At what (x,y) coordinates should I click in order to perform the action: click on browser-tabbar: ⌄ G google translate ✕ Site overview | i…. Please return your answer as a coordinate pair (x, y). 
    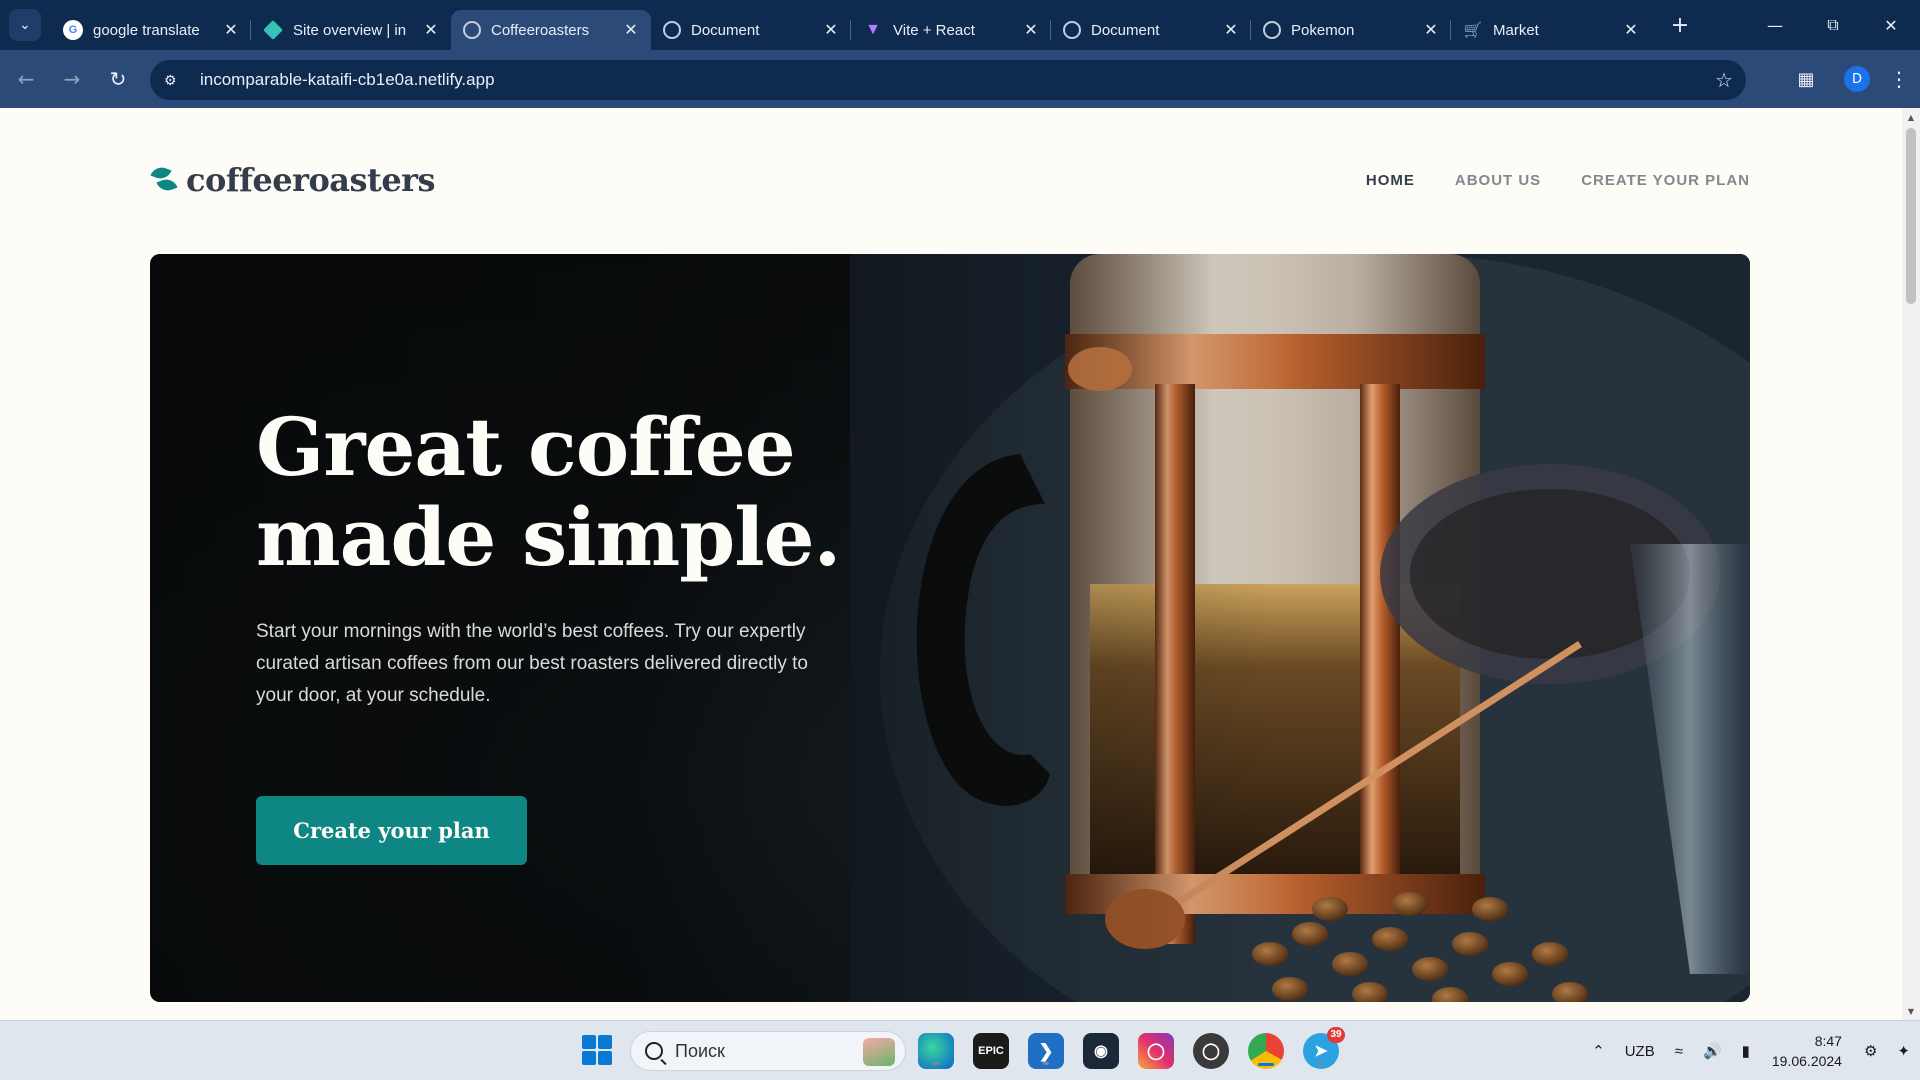
    Looking at the image, I should click on (960, 25).